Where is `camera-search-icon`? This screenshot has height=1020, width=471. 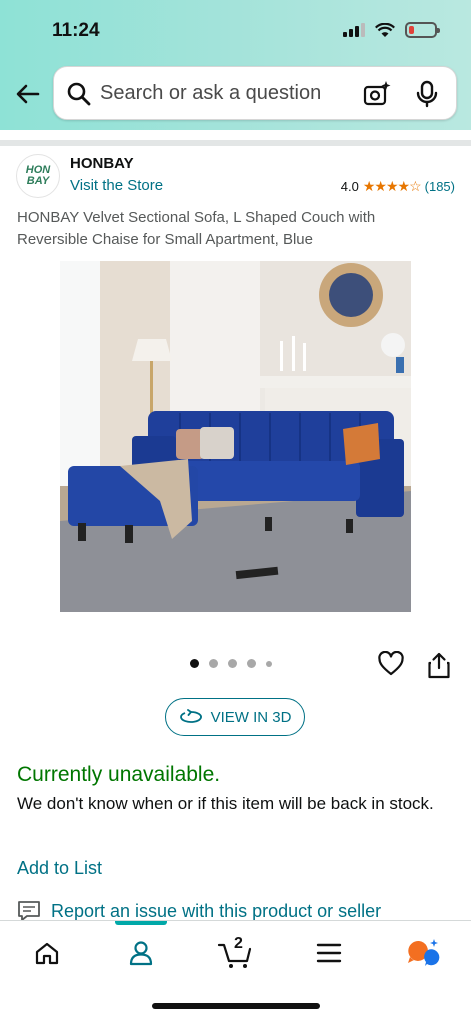
camera-search-icon is located at coordinates (377, 94).